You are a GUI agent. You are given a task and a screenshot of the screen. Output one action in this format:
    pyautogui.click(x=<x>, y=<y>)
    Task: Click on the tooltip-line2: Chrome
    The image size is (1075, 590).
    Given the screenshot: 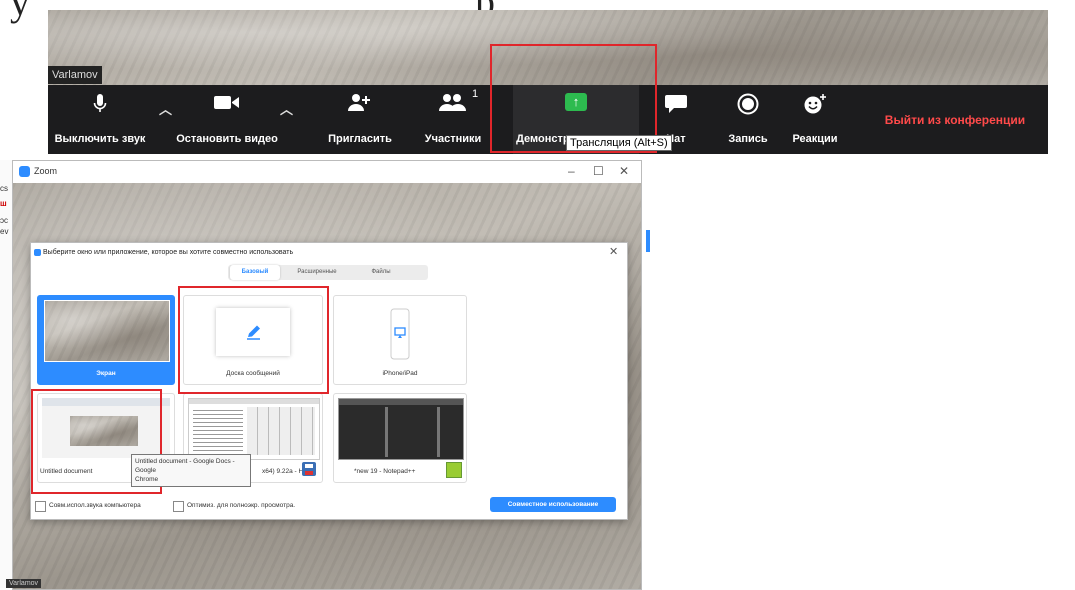 What is the action you would take?
    pyautogui.click(x=147, y=479)
    